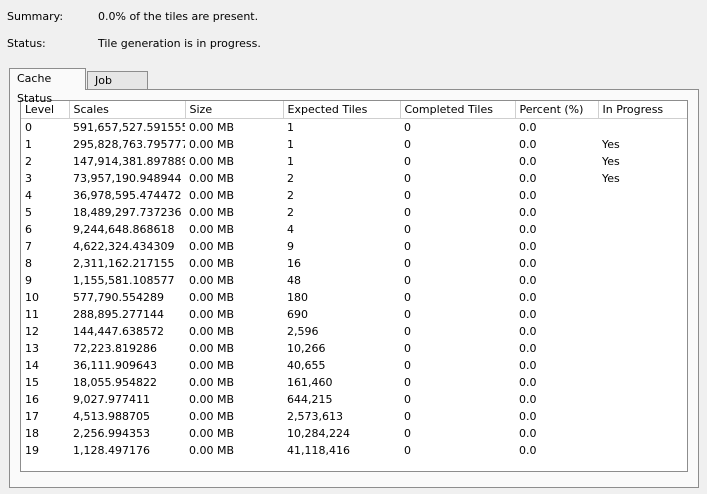 Image resolution: width=707 pixels, height=494 pixels. Describe the element at coordinates (47, 86) in the screenshot. I see `tab-cache-status: Cache Status` at that location.